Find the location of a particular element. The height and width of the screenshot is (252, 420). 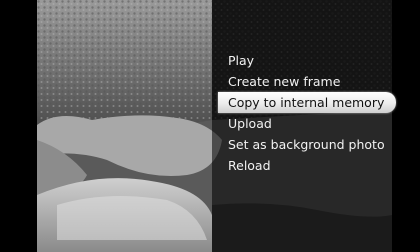

menu-item-copy-to-internal-memory: Copy to internal memory is located at coordinates (307, 102).